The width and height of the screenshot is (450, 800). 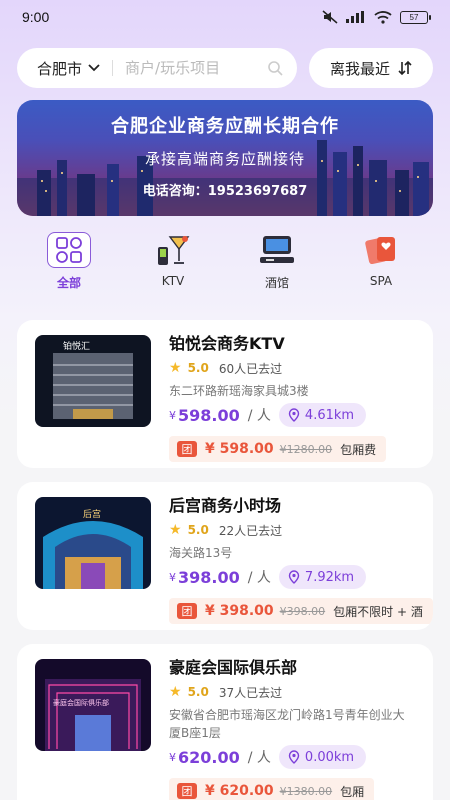 What do you see at coordinates (93, 543) in the screenshot?
I see `venue-photo: 后宫` at bounding box center [93, 543].